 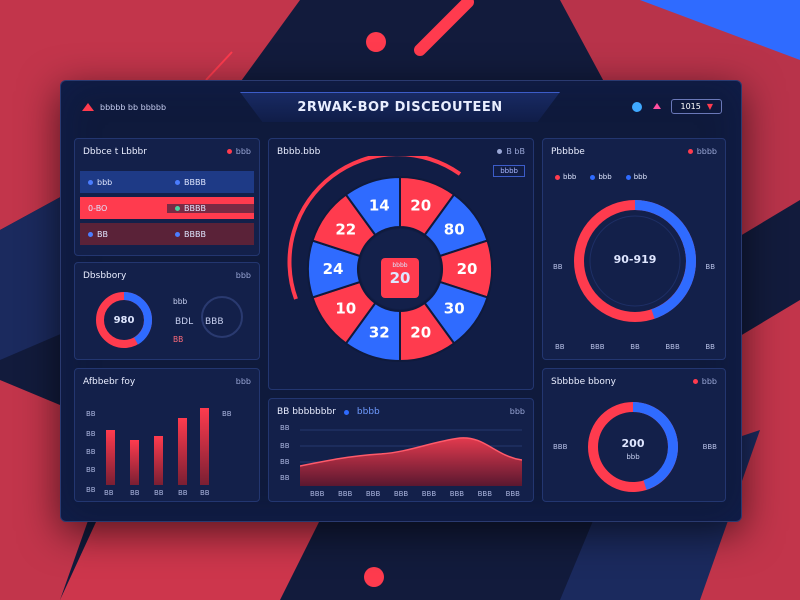 I want to click on panel-bars-meta: bbb, so click(x=243, y=381).